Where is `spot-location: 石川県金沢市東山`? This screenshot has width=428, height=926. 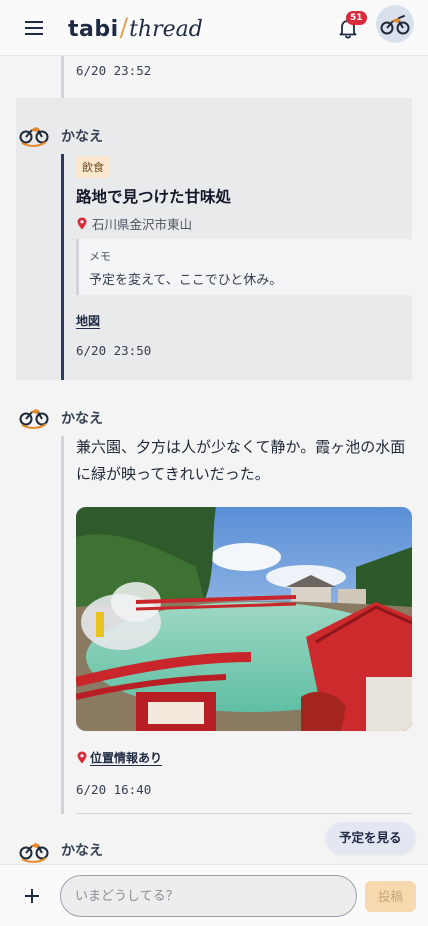 spot-location: 石川県金沢市東山 is located at coordinates (134, 223).